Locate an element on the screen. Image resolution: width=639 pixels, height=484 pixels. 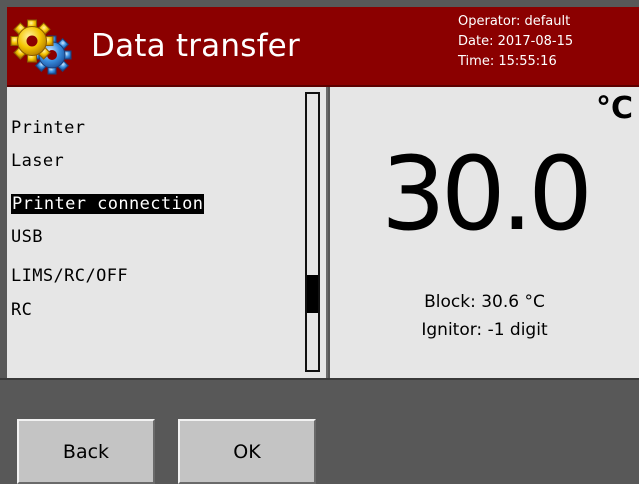
ok-button: OK is located at coordinates (247, 451).